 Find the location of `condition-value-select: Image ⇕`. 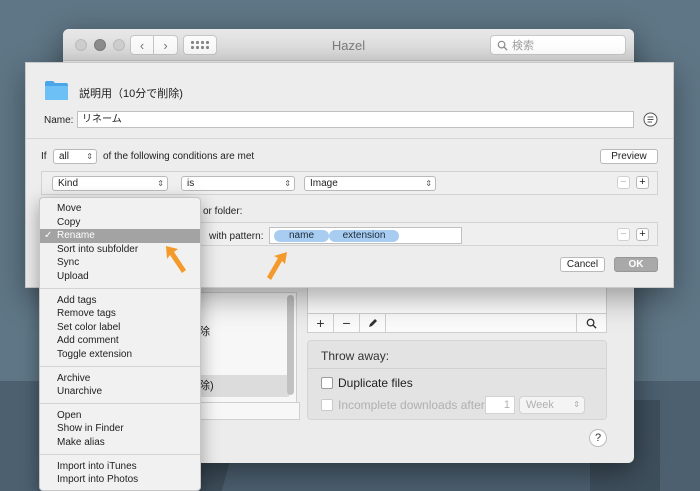

condition-value-select: Image ⇕ is located at coordinates (370, 183).